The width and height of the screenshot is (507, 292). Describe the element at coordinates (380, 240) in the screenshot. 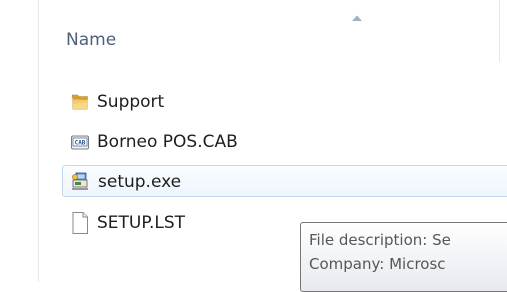

I see `tooltip-file-description: File description: Se` at that location.